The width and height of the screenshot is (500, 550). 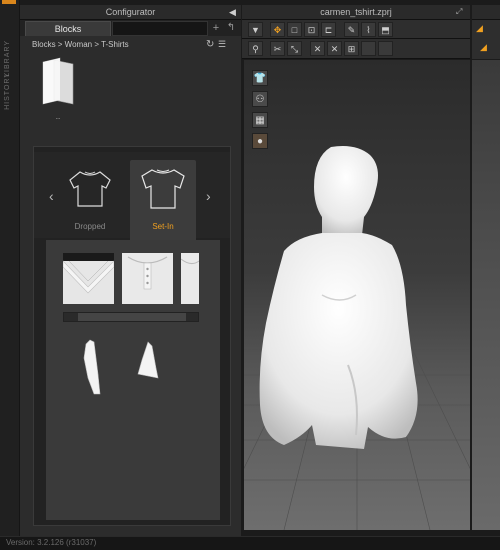 What do you see at coordinates (294, 48) in the screenshot?
I see `arrange-icon: ⤡` at bounding box center [294, 48].